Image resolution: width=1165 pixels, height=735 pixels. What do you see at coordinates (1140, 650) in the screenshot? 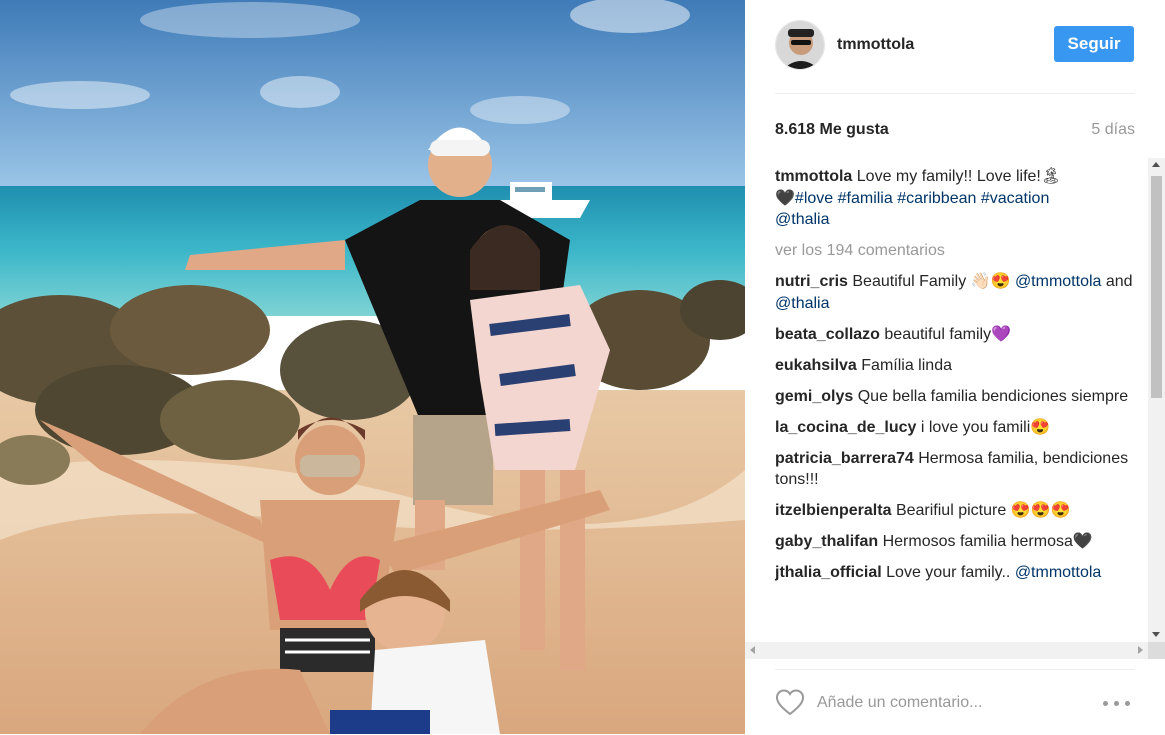
I see `scroll-right-arrow-icon` at bounding box center [1140, 650].